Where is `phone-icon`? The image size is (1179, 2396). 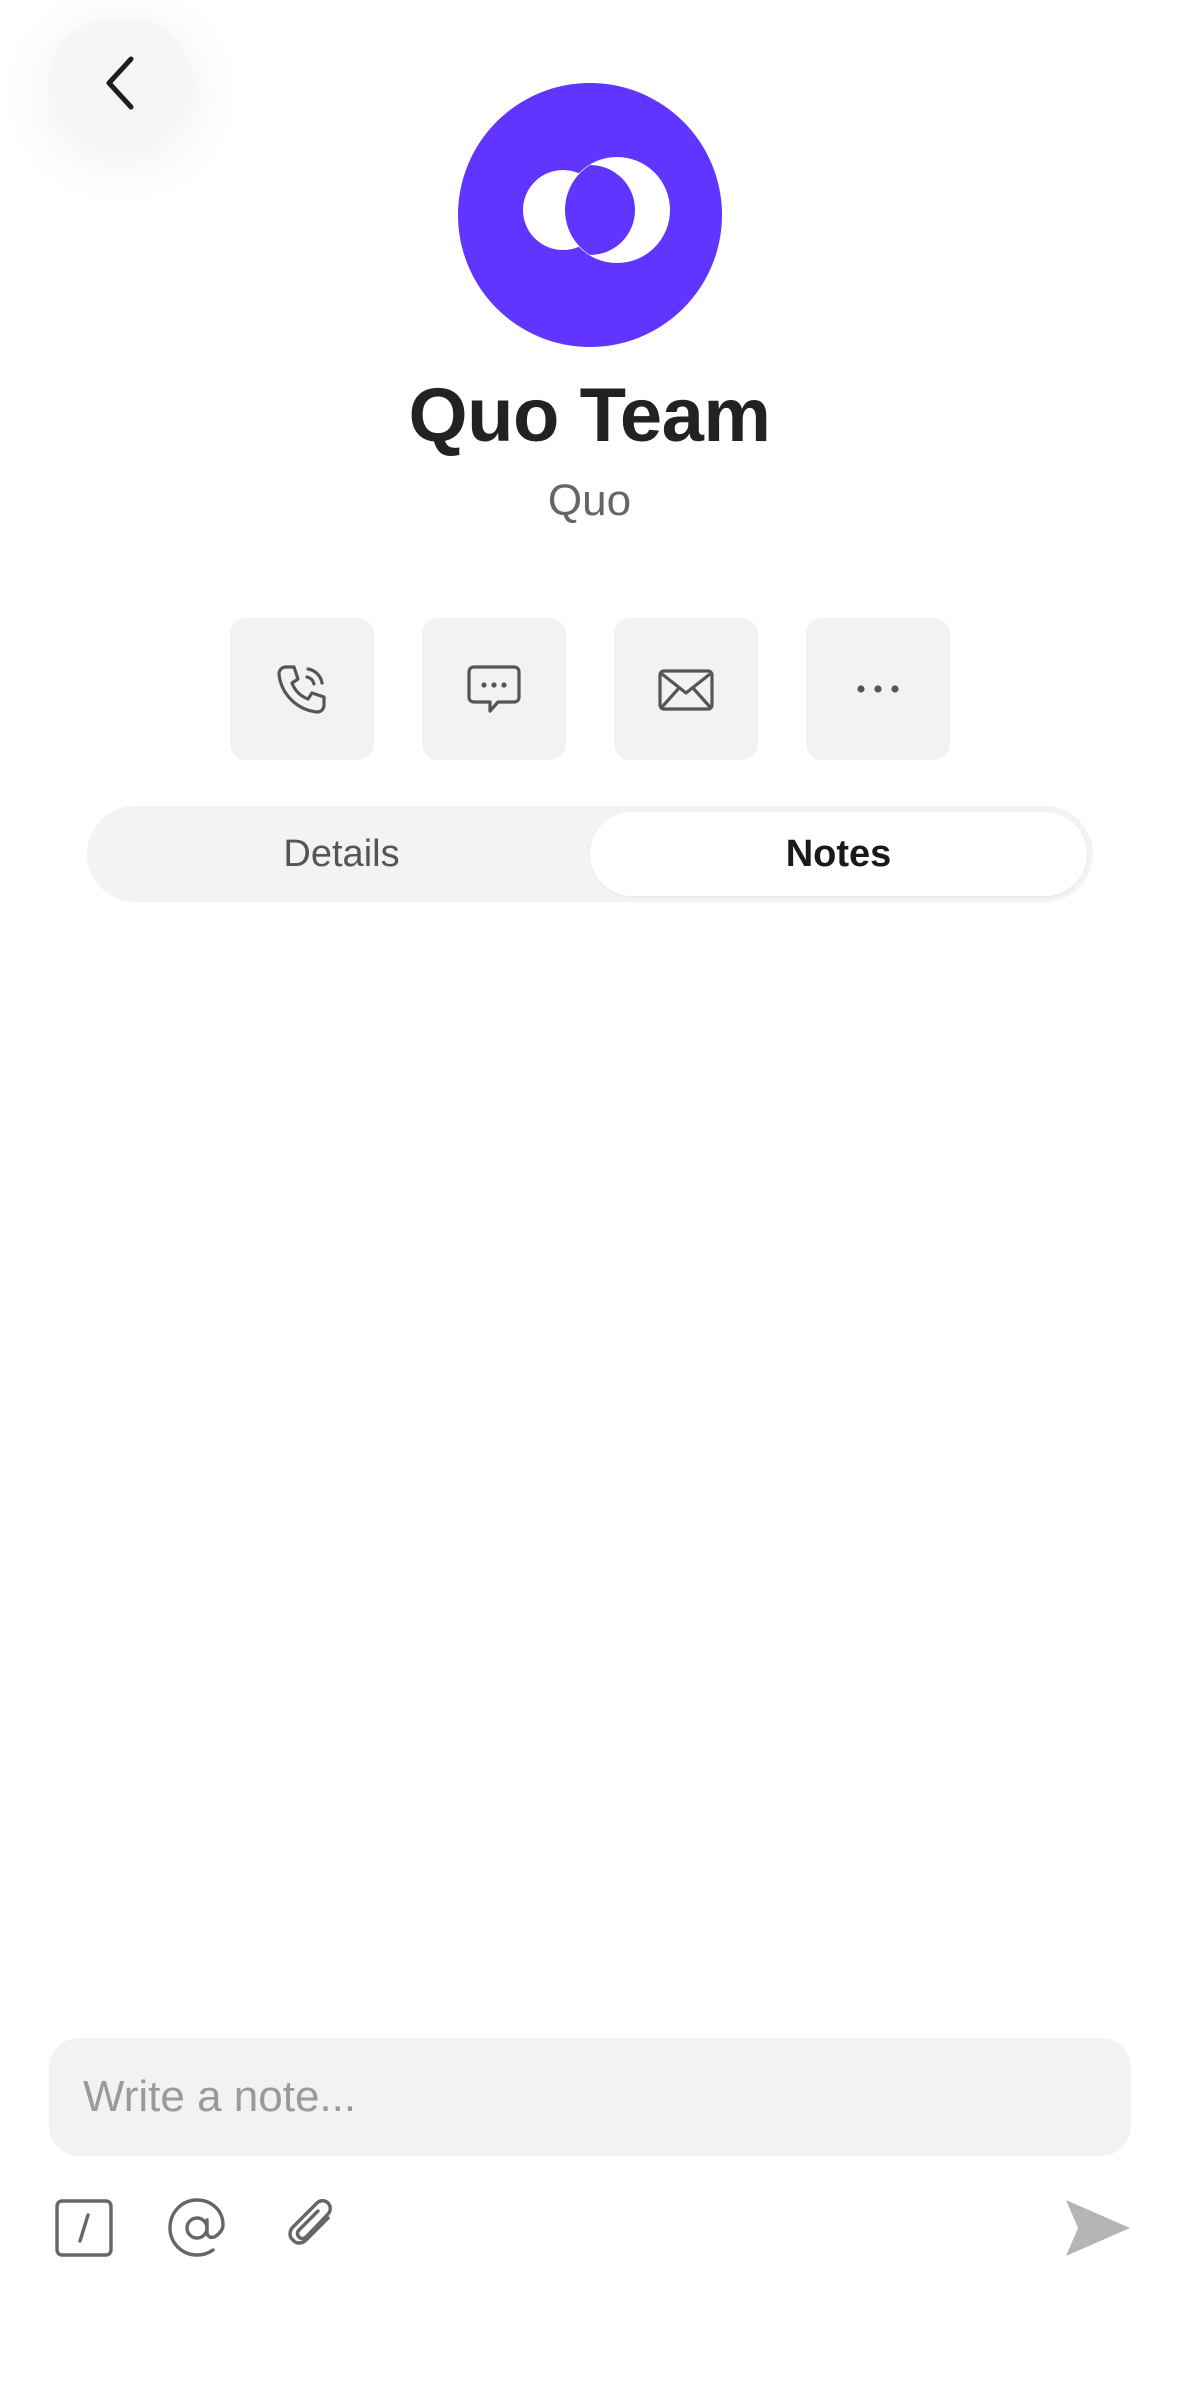
phone-icon is located at coordinates (301, 689).